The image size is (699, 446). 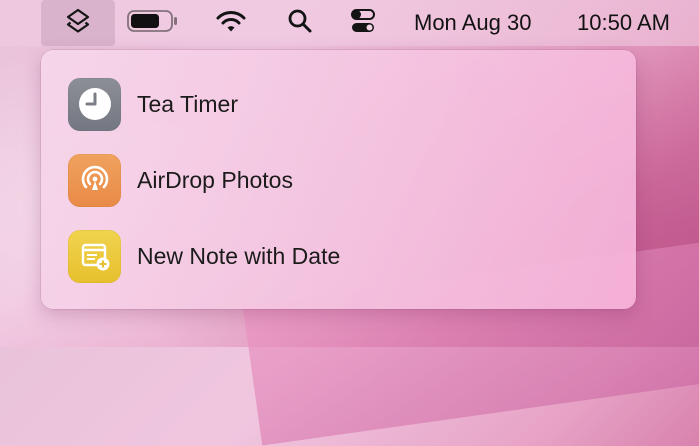 I want to click on note-add-icon, so click(x=94, y=256).